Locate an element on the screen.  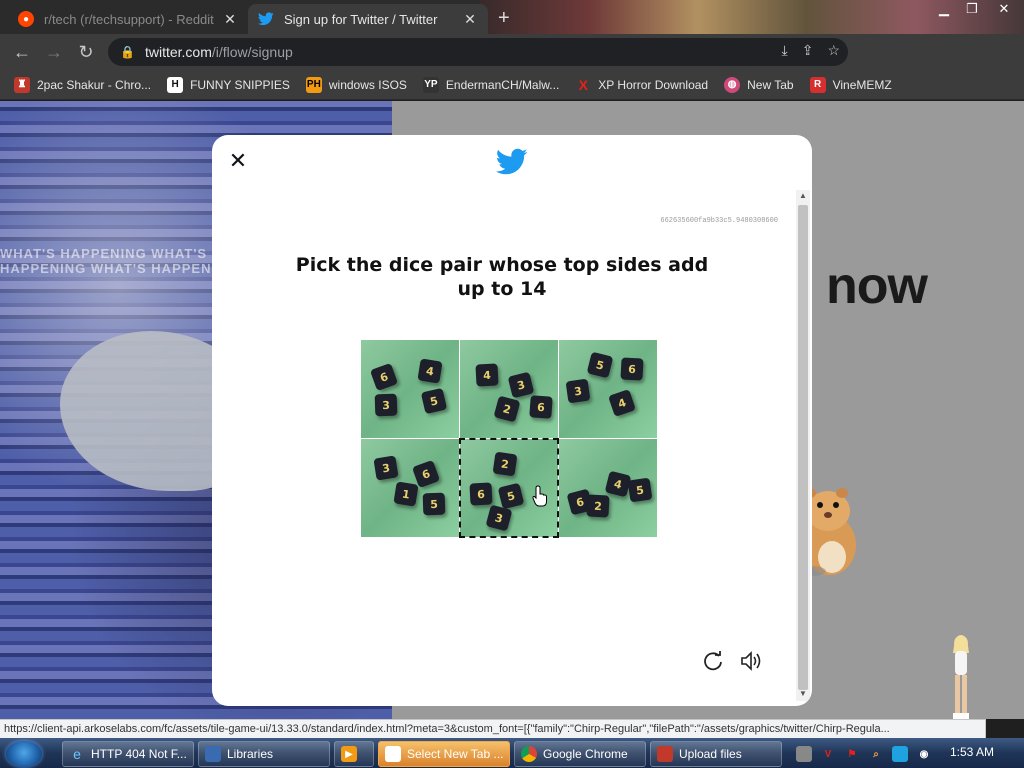
new-tab-button: + is located at coordinates (504, 18).